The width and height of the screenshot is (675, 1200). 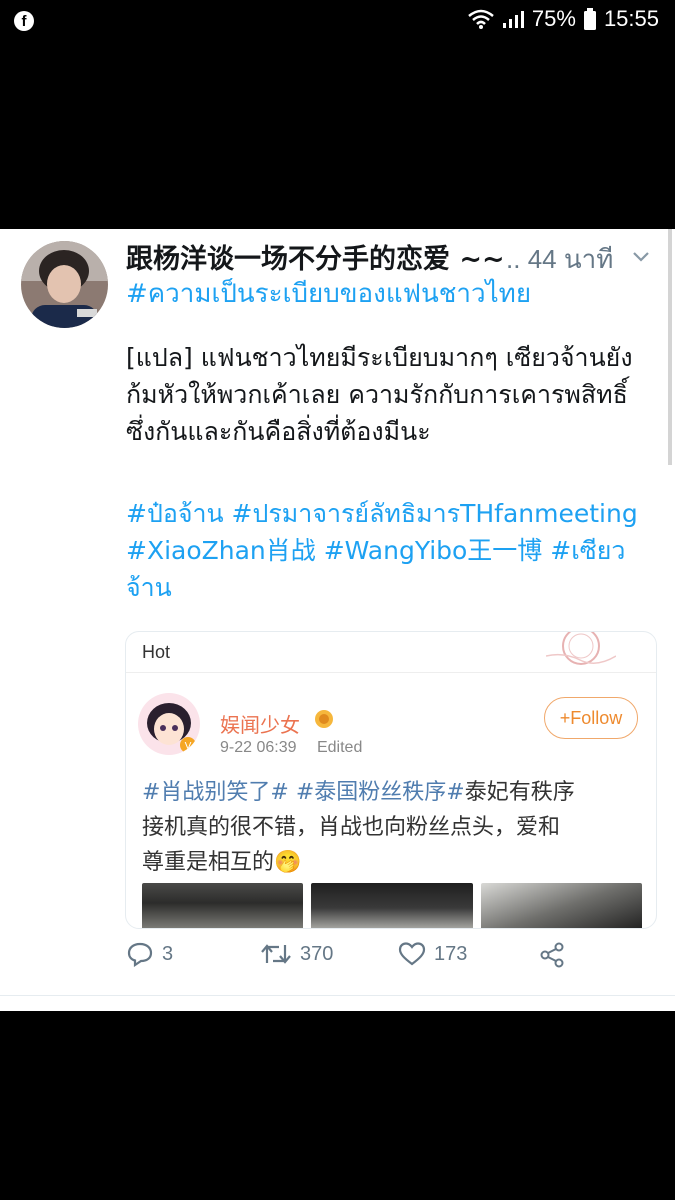 I want to click on weibo-time: 9-22 06:39, so click(x=258, y=747).